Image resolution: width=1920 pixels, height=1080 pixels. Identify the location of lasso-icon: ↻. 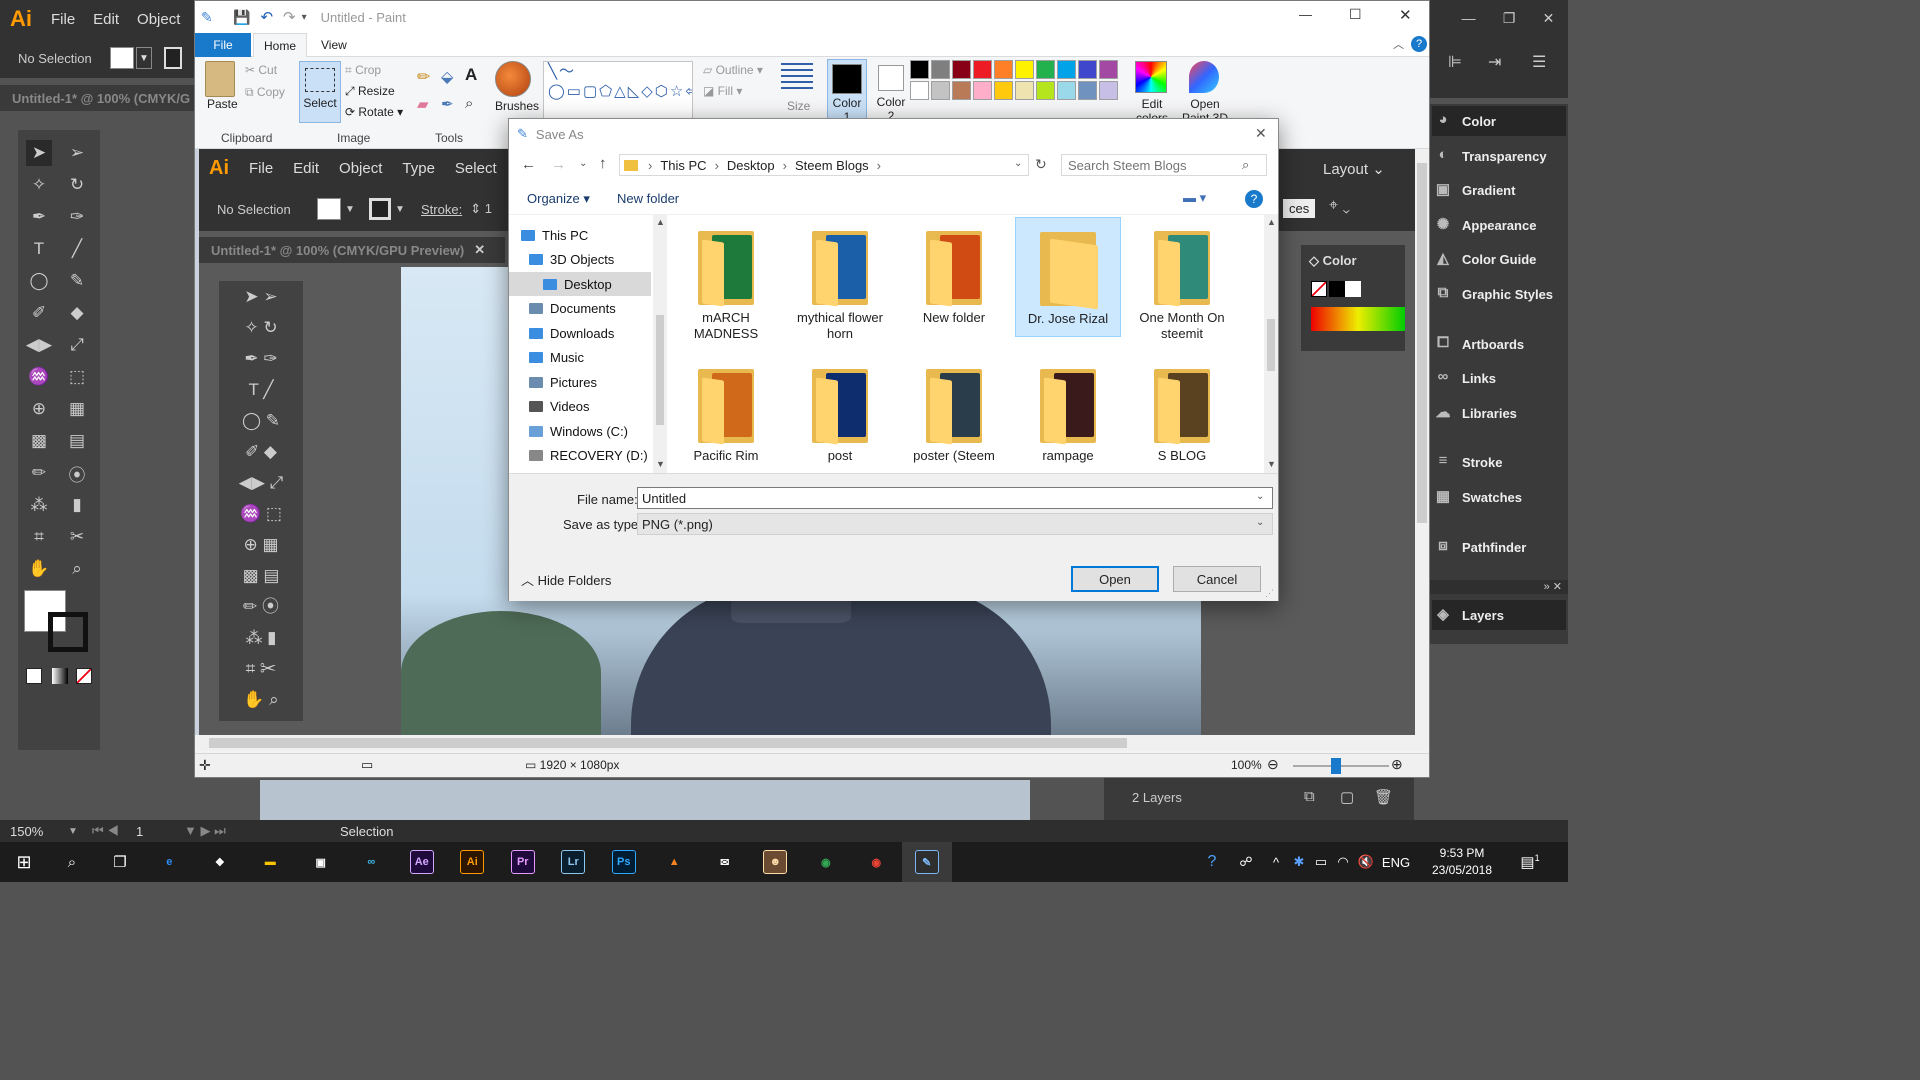
(77, 185).